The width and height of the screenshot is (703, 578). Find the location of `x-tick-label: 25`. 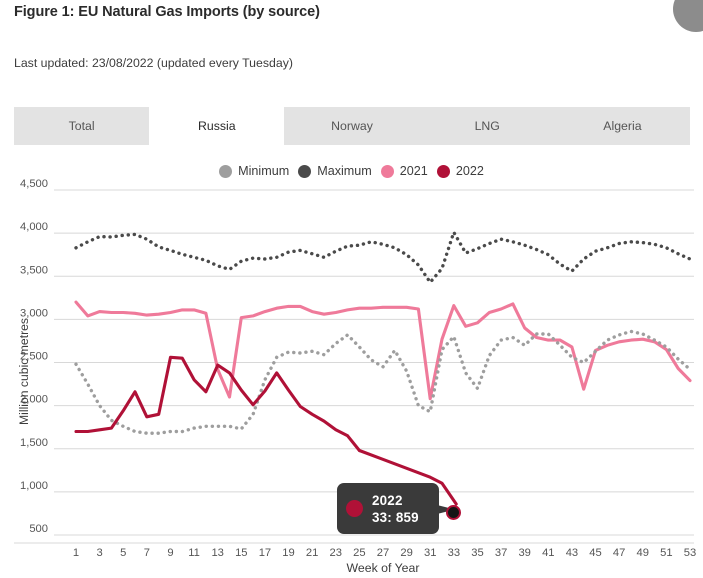

x-tick-label: 25 is located at coordinates (359, 553).